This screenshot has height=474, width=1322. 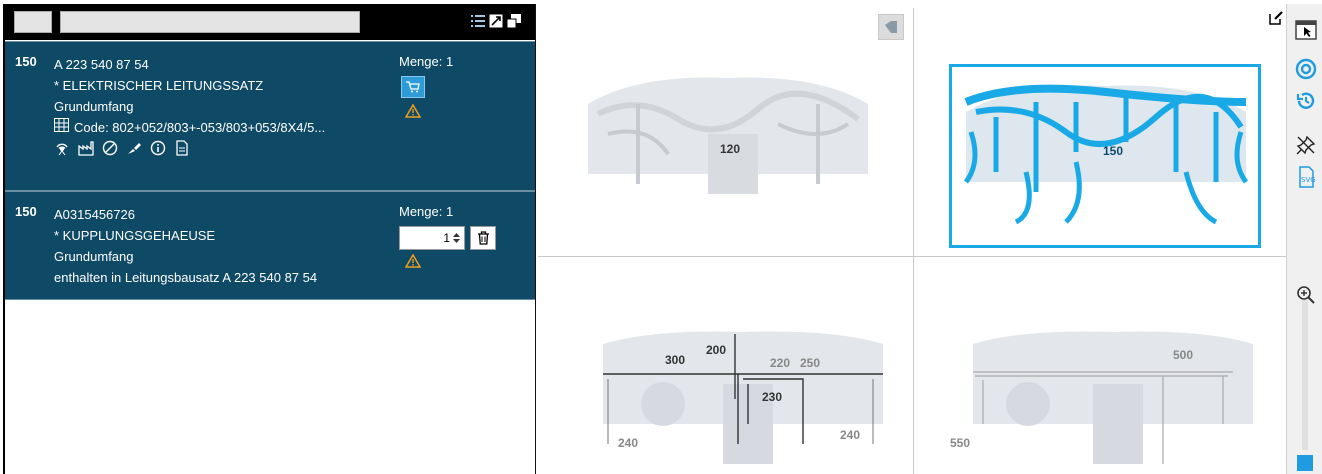 What do you see at coordinates (1306, 145) in the screenshot?
I see `unpin-icon` at bounding box center [1306, 145].